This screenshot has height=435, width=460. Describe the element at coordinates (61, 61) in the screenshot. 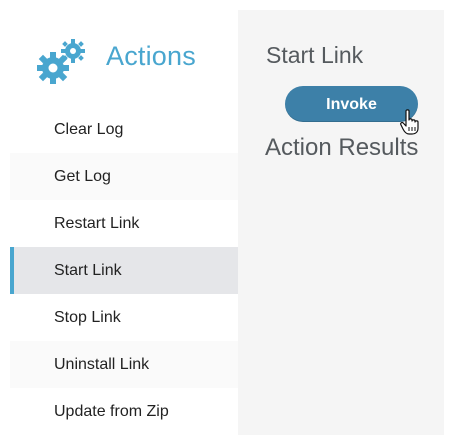

I see `gears-icon` at that location.